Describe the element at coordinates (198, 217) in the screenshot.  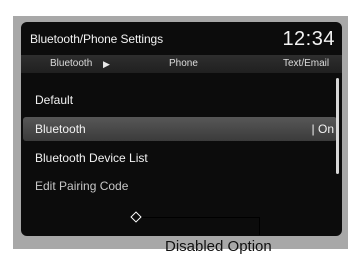
I see `callout-leader-line` at that location.